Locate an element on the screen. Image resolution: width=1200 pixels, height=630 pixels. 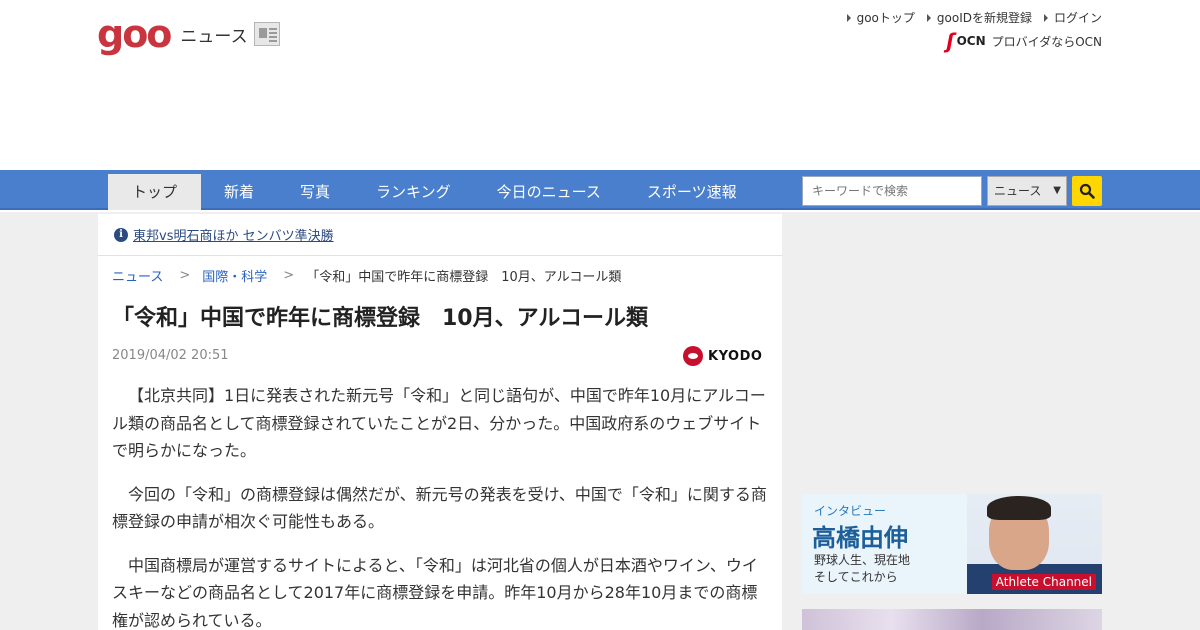
tab-top: トップ is located at coordinates (155, 192).